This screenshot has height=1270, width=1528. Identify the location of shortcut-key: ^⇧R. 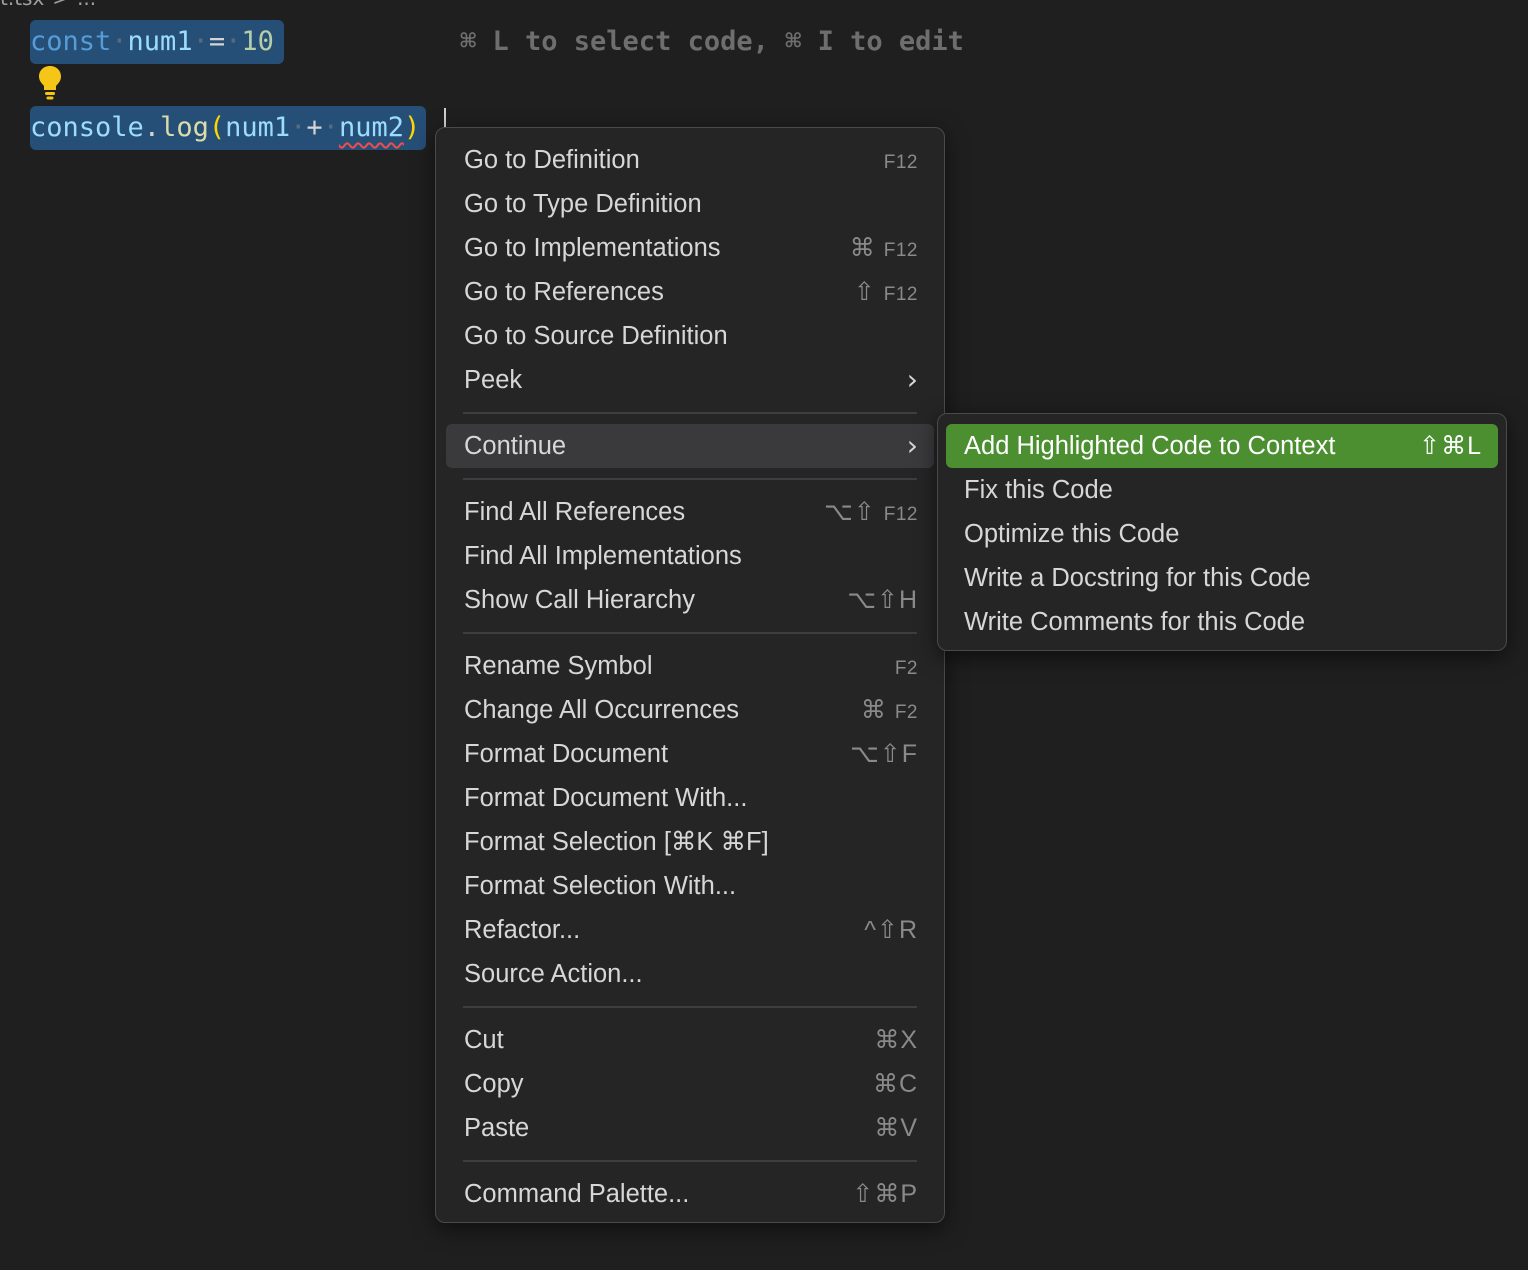
(891, 930).